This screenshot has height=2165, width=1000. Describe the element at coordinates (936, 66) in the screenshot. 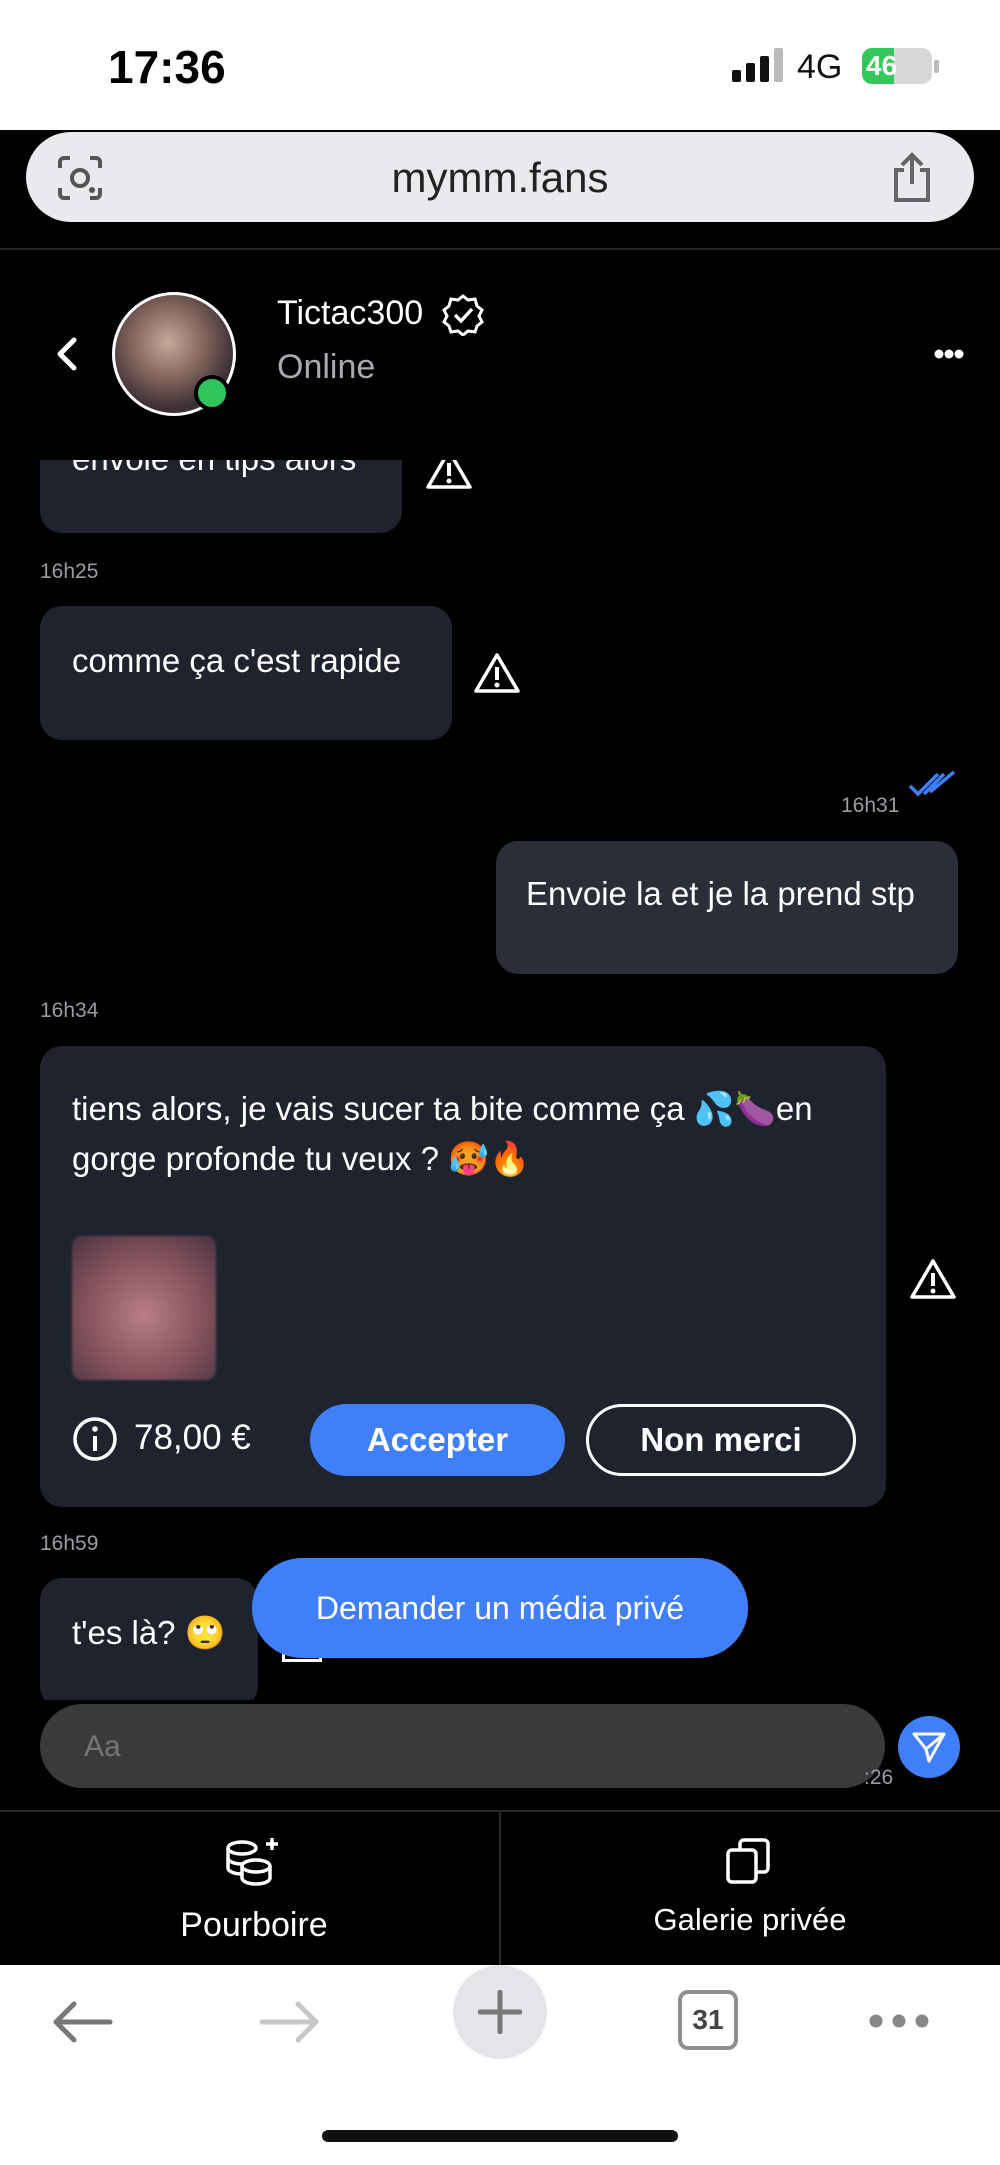

I see `battery-tip` at that location.